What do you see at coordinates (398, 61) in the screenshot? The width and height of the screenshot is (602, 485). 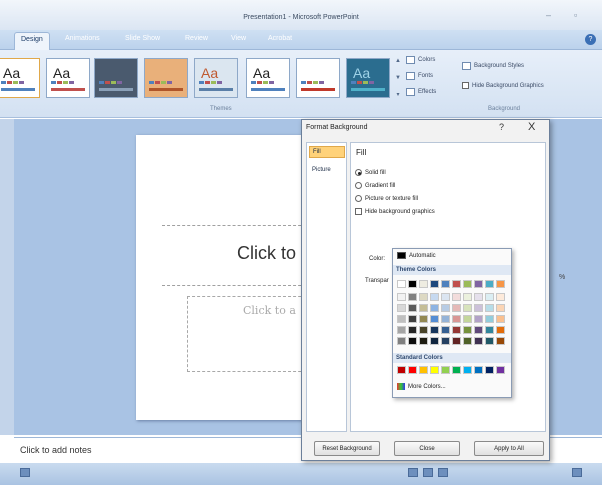 I see `scroll-up-icon: ▲` at bounding box center [398, 61].